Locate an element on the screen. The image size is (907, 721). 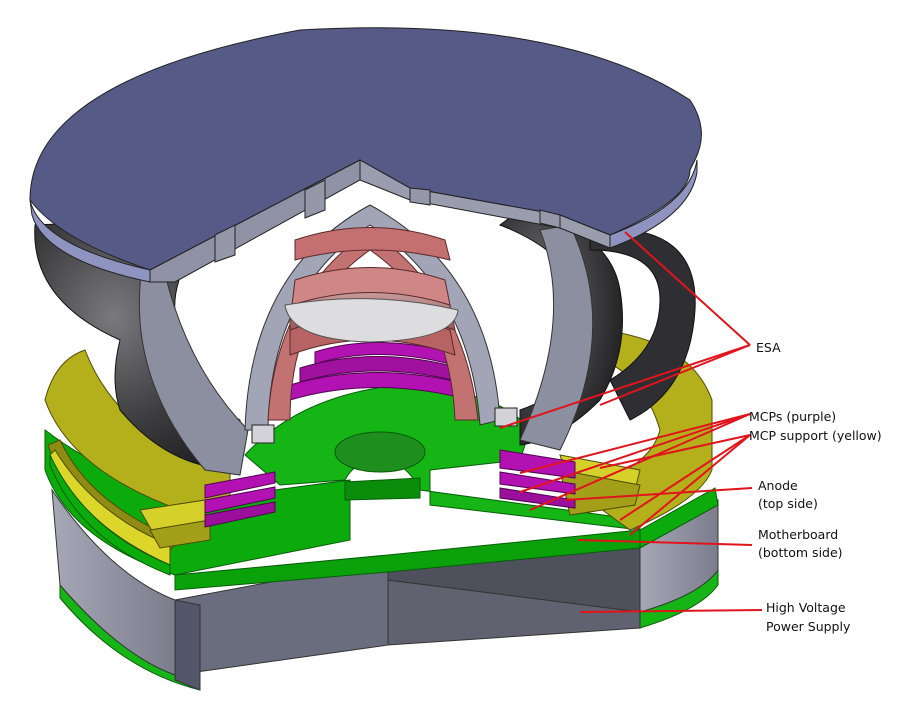
esa-label: ESA is located at coordinates (768, 347).